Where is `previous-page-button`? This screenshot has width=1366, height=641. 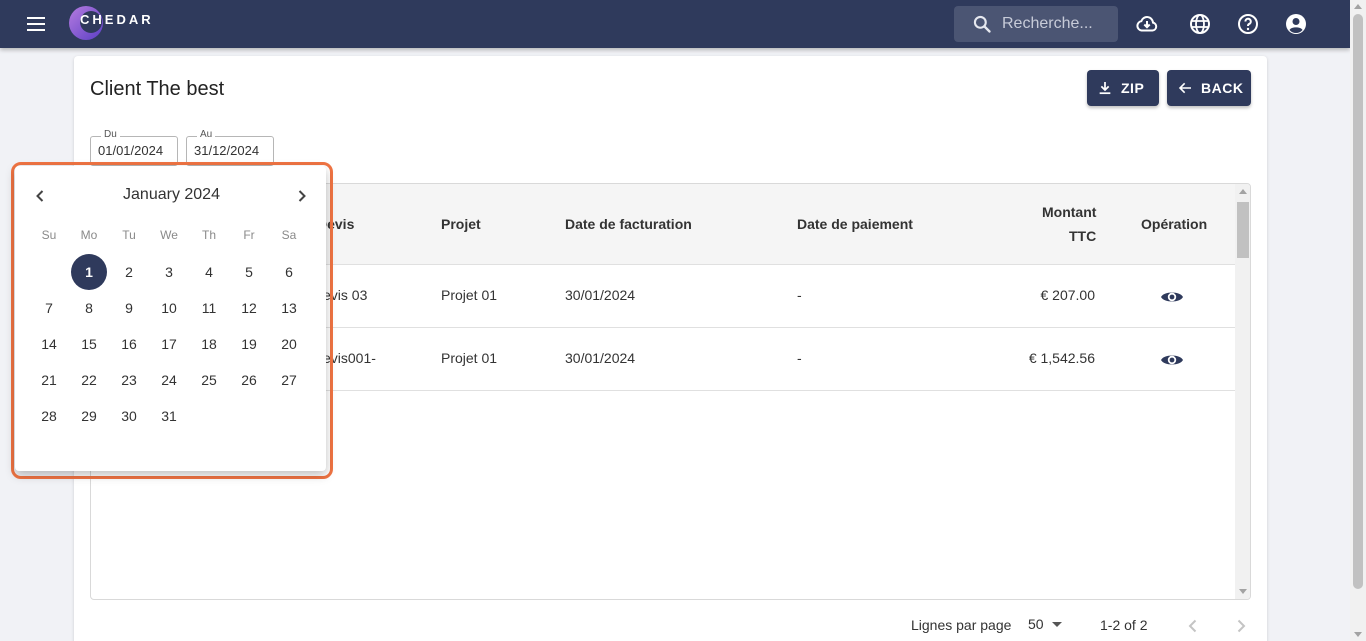 previous-page-button is located at coordinates (1193, 626).